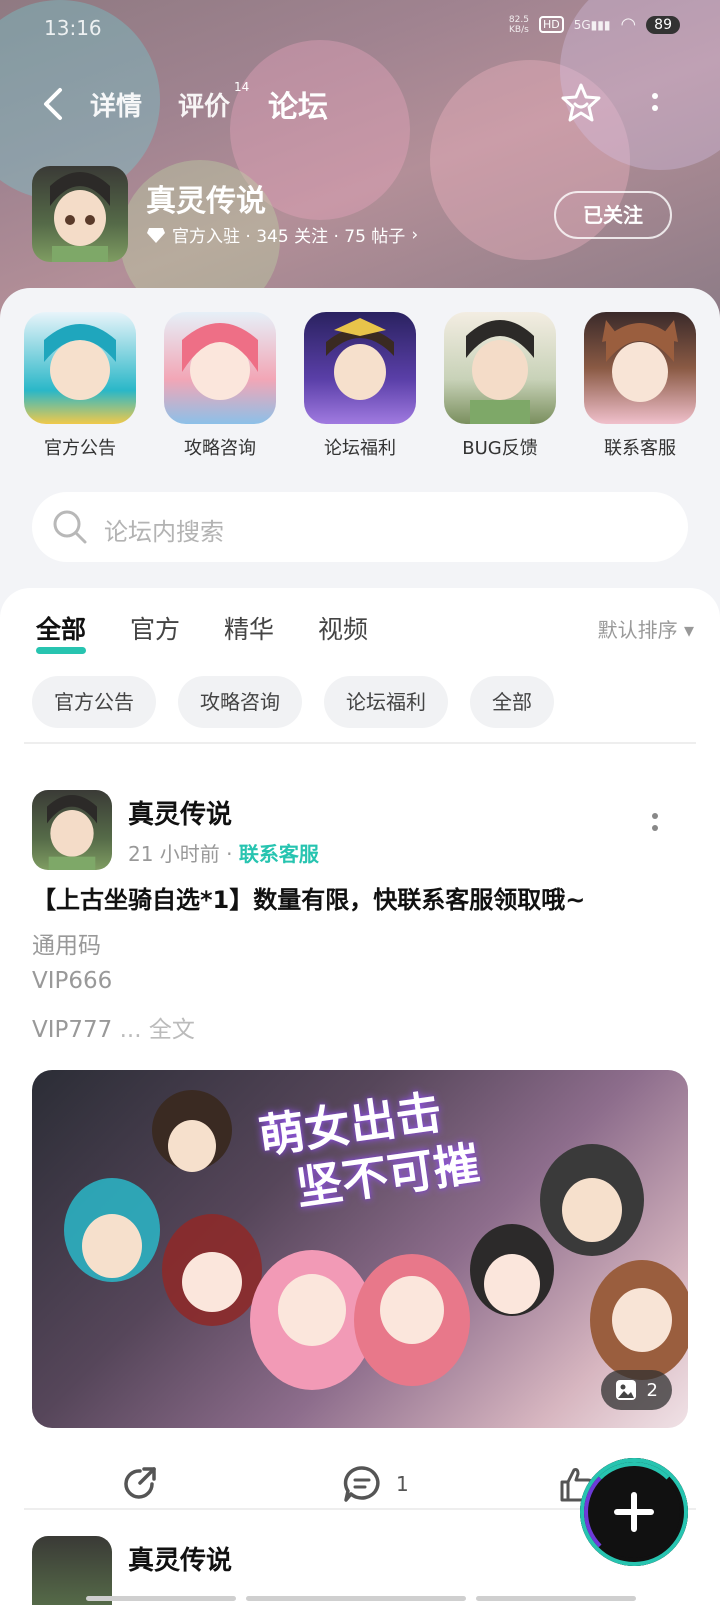 This screenshot has width=720, height=1605. Describe the element at coordinates (220, 448) in the screenshot. I see `category-label: 攻略咨询` at that location.